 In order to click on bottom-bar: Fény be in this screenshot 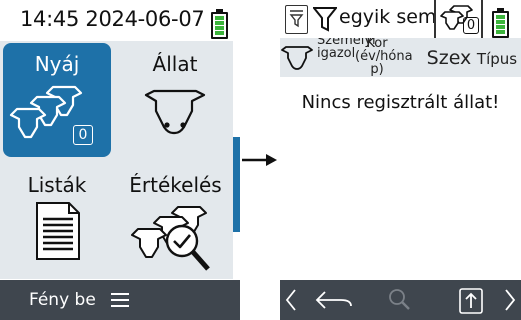, I will do `click(120, 300)`.